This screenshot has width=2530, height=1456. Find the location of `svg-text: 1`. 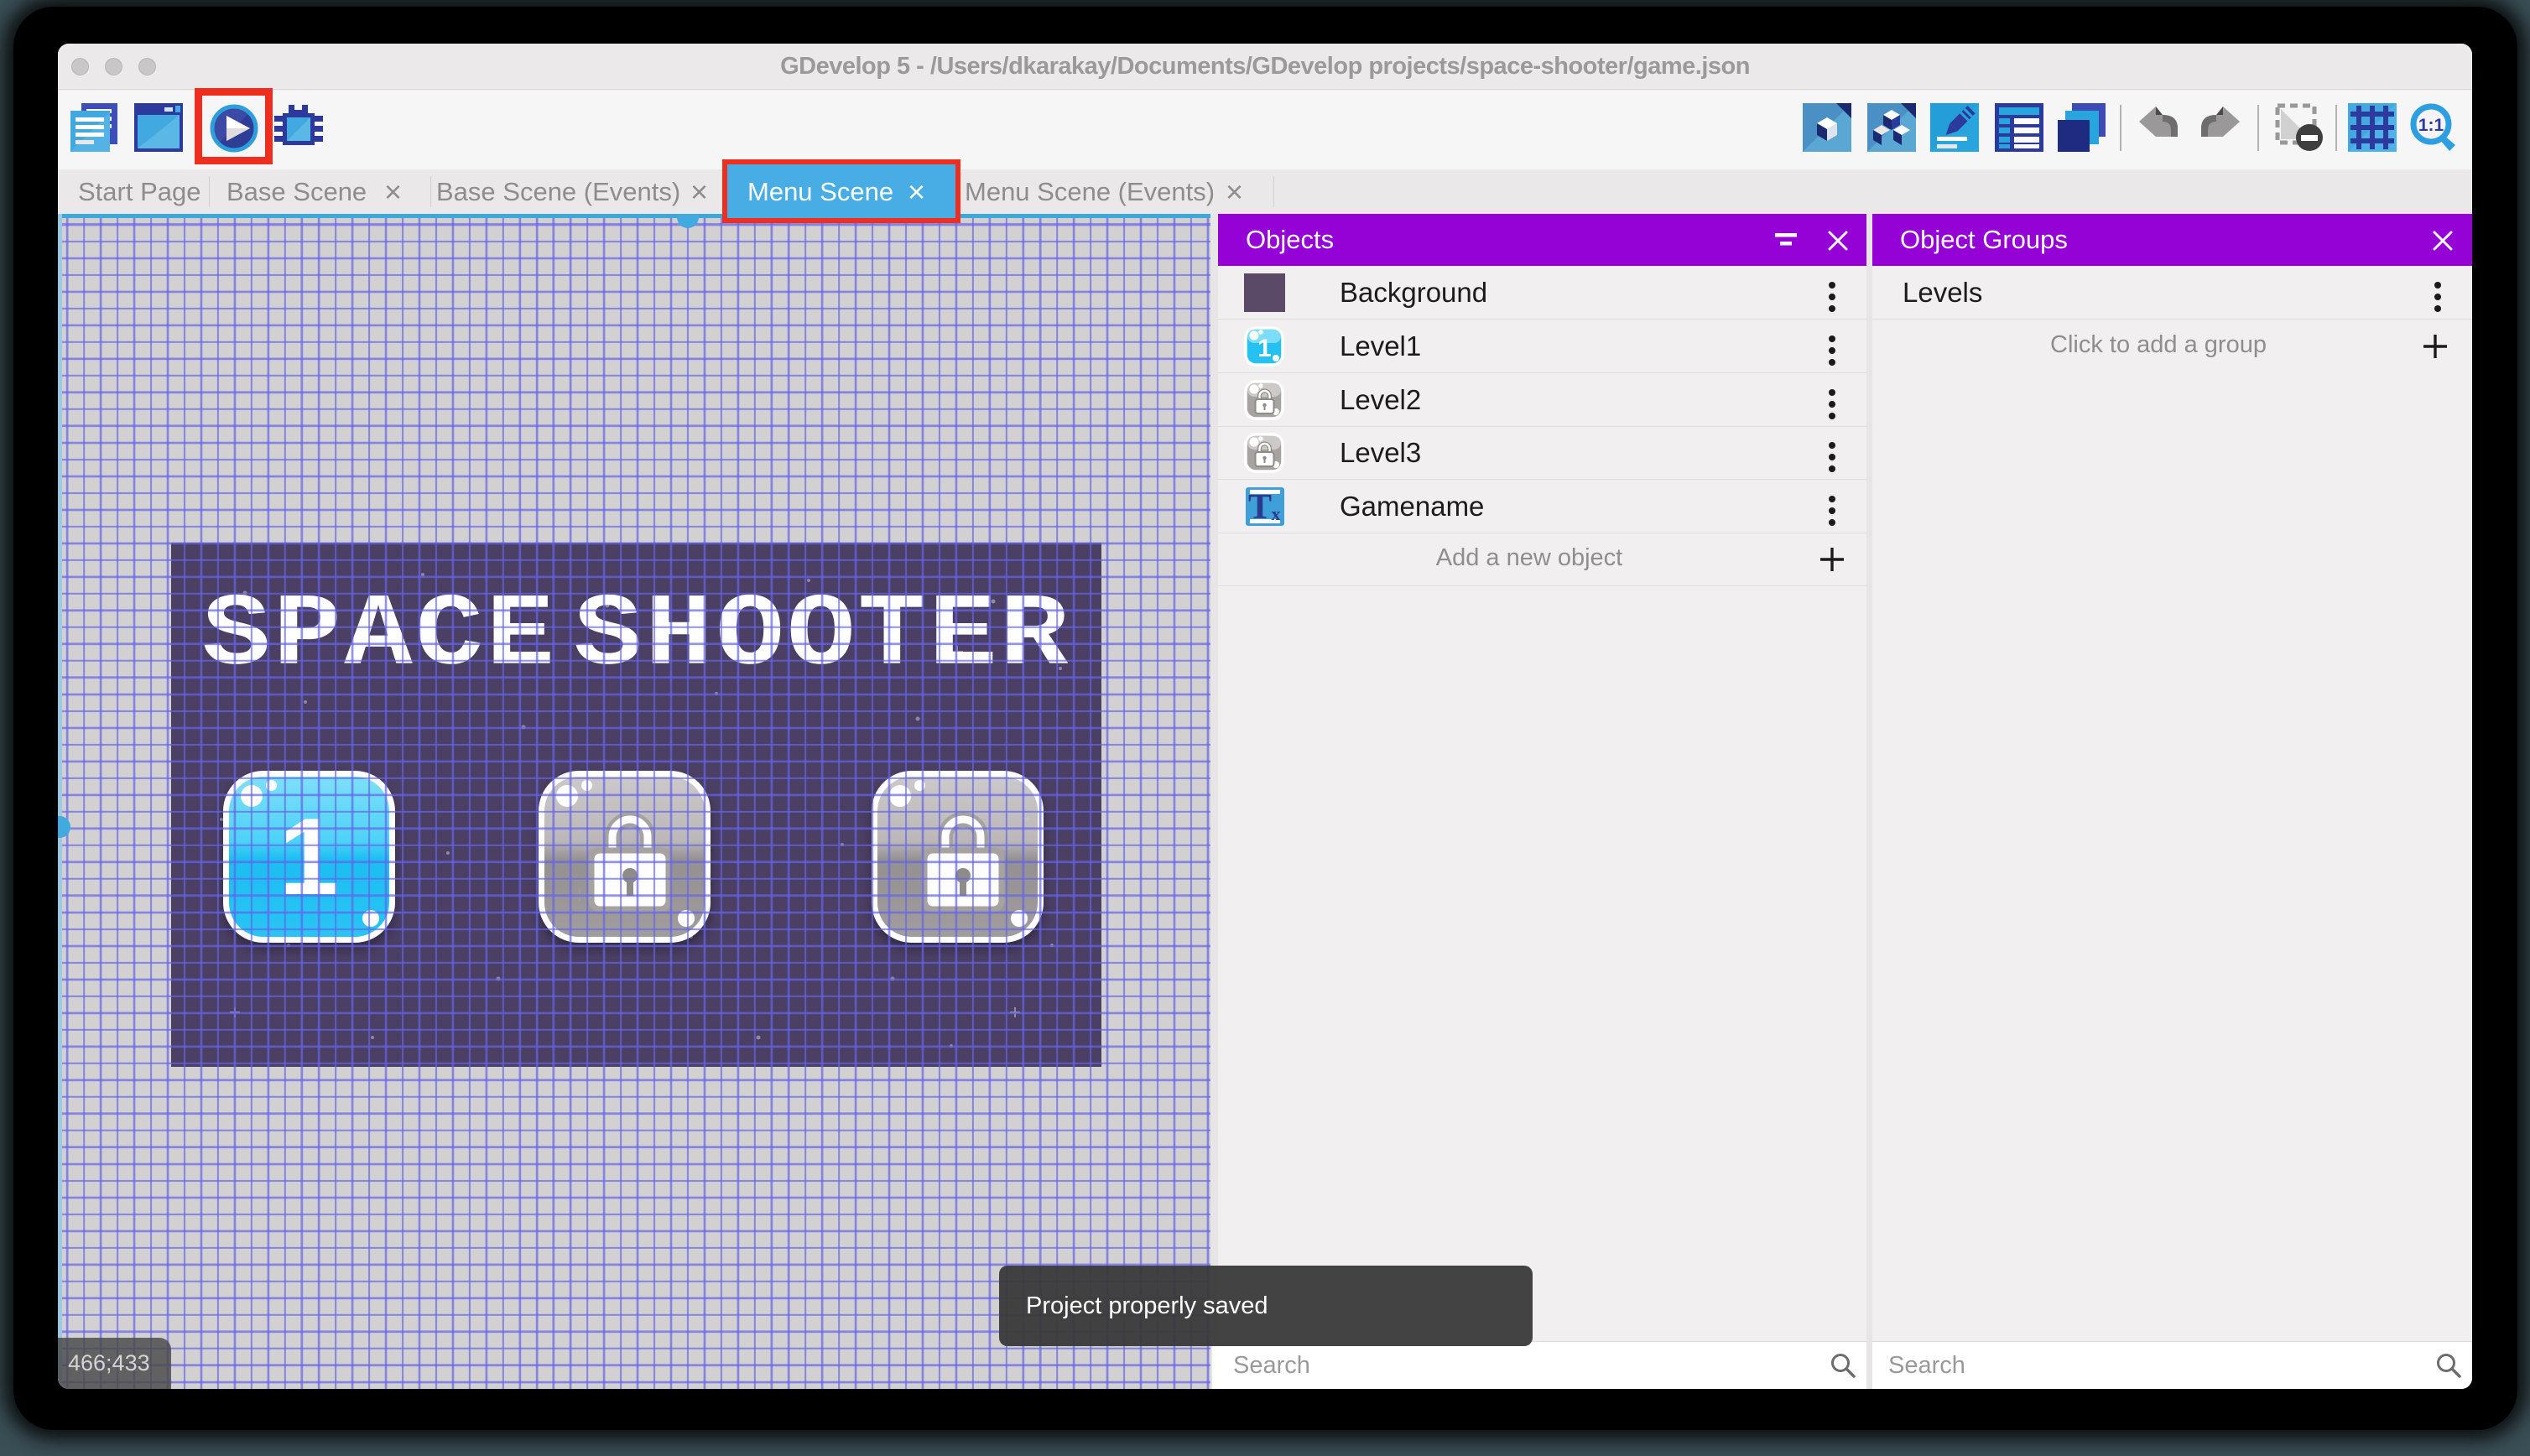

svg-text: 1 is located at coordinates (1264, 348).